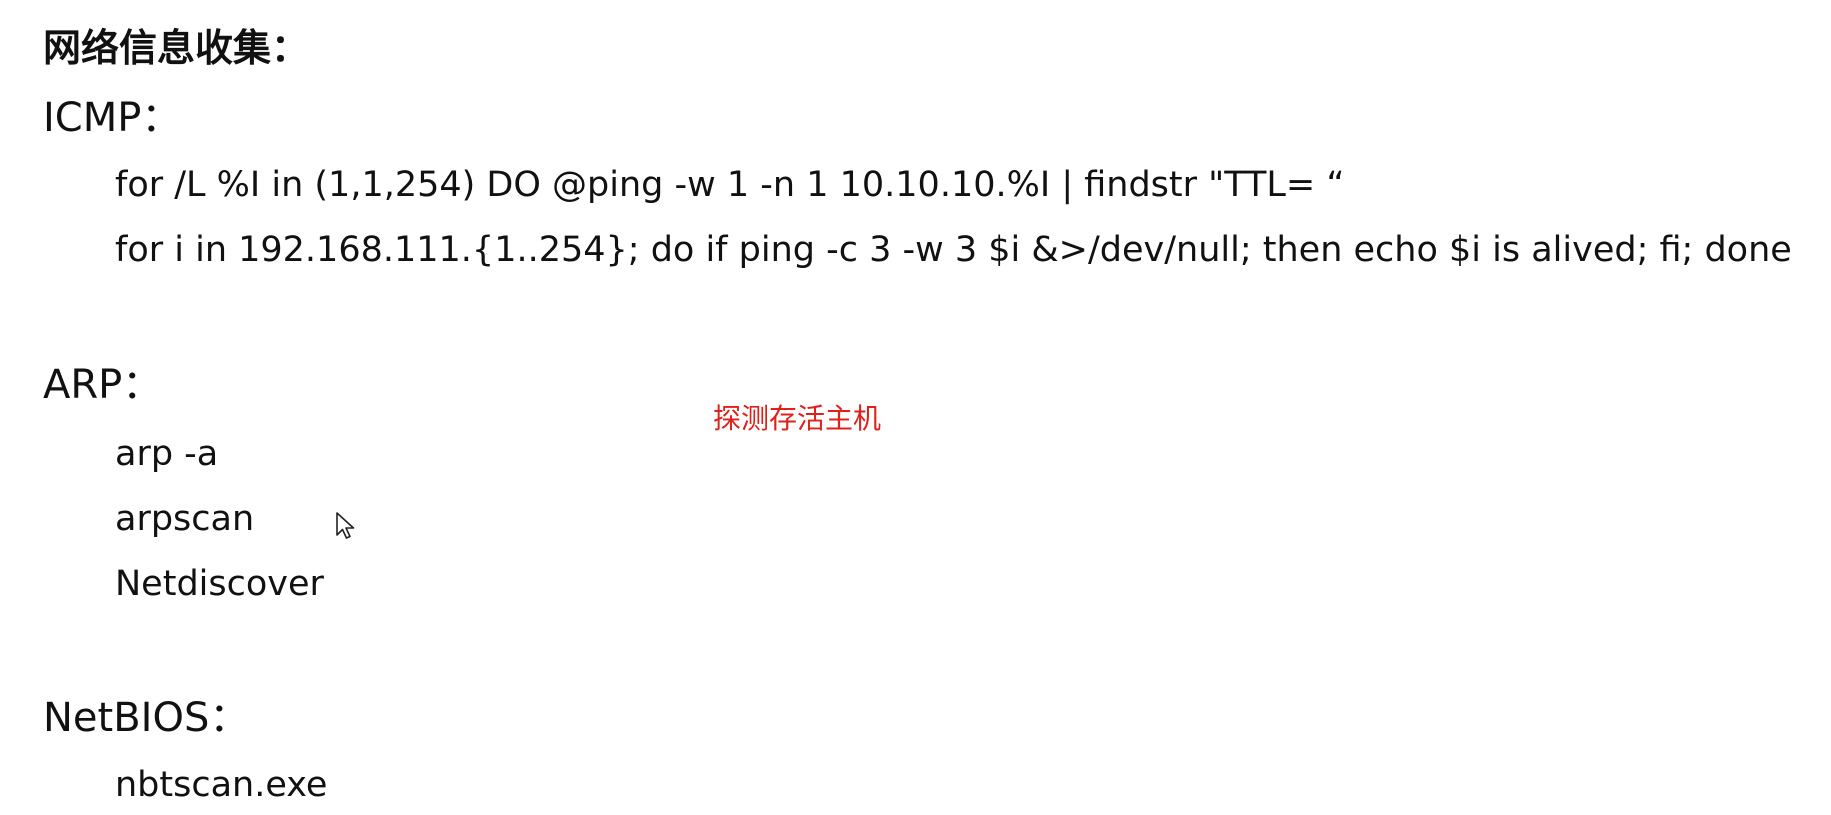 Image resolution: width=1831 pixels, height=815 pixels. Describe the element at coordinates (176, 48) in the screenshot. I see `page-title: 网络信息收集：` at that location.